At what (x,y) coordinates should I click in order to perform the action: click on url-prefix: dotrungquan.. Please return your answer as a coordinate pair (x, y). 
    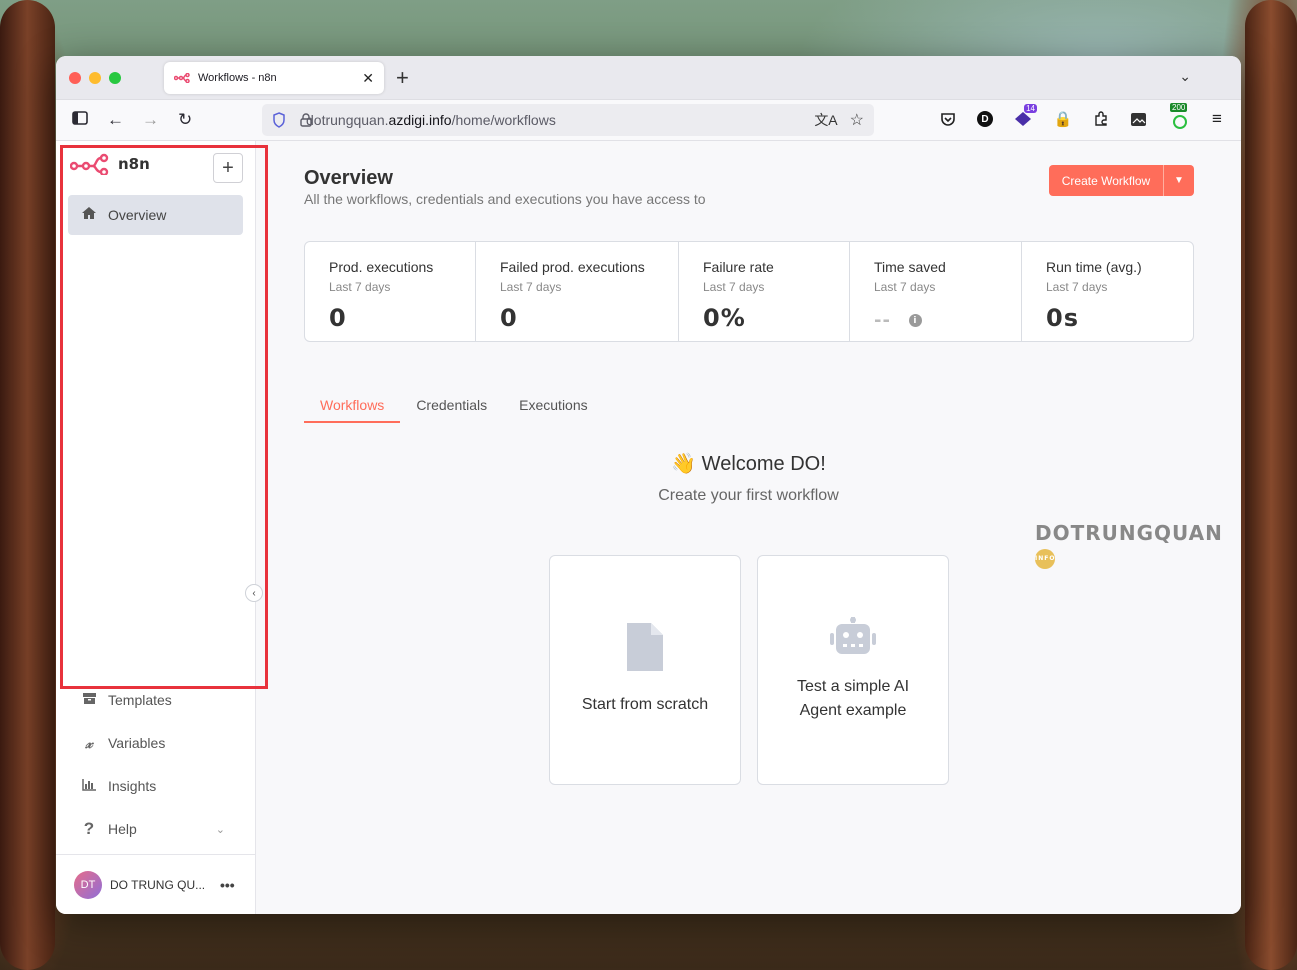
    Looking at the image, I should click on (347, 120).